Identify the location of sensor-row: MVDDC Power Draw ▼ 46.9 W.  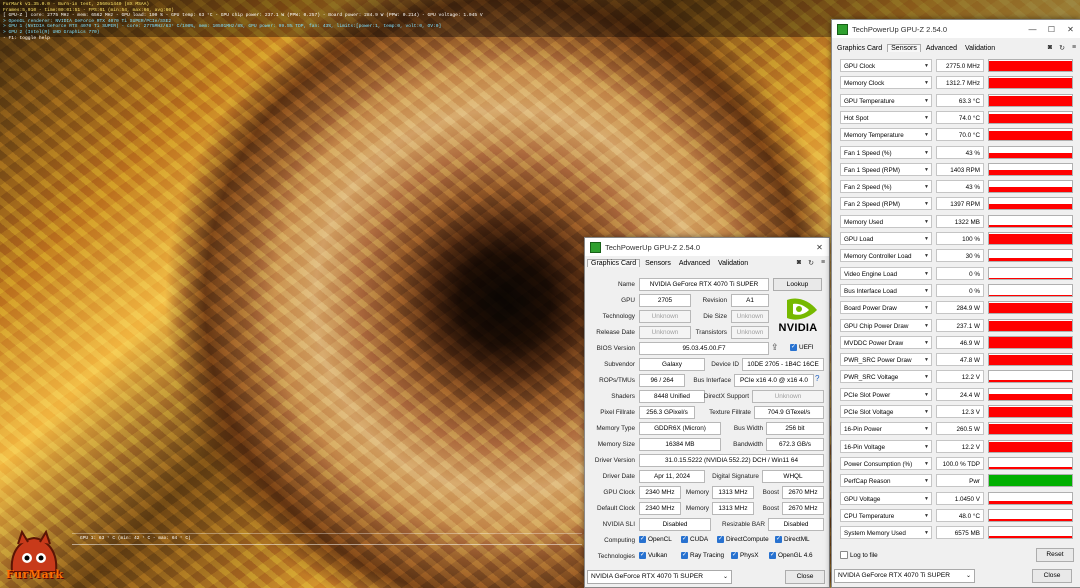
(956, 342).